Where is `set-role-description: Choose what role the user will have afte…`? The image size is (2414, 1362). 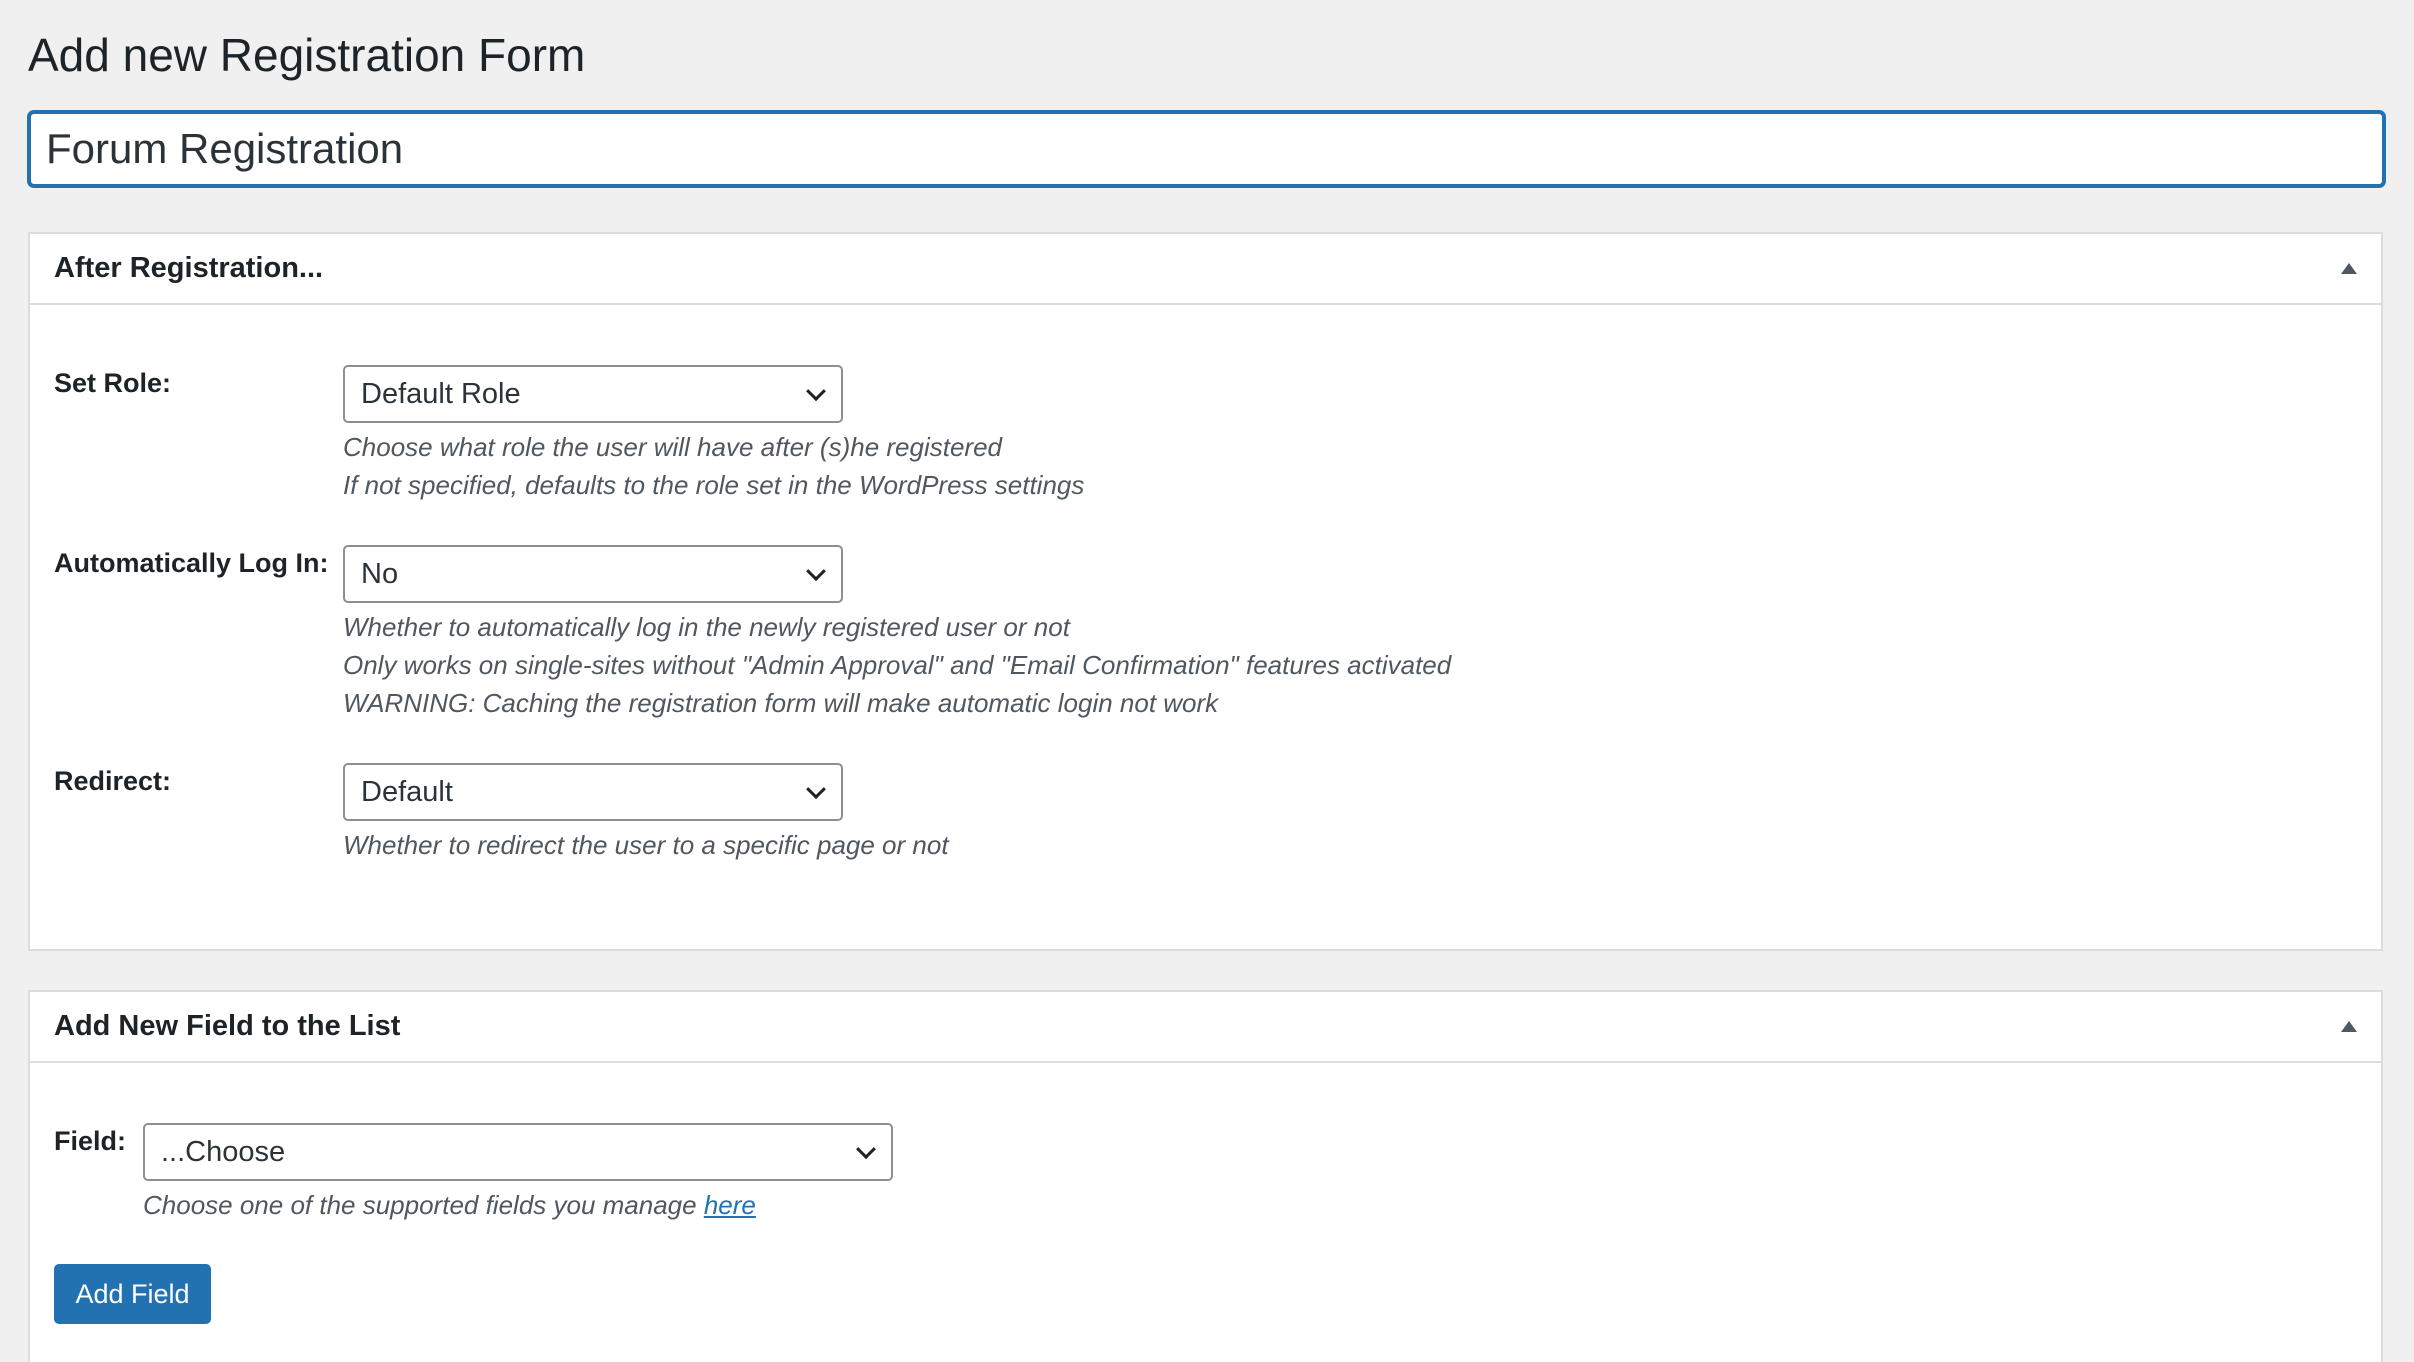
set-role-description: Choose what role the user will have afte… is located at coordinates (713, 466).